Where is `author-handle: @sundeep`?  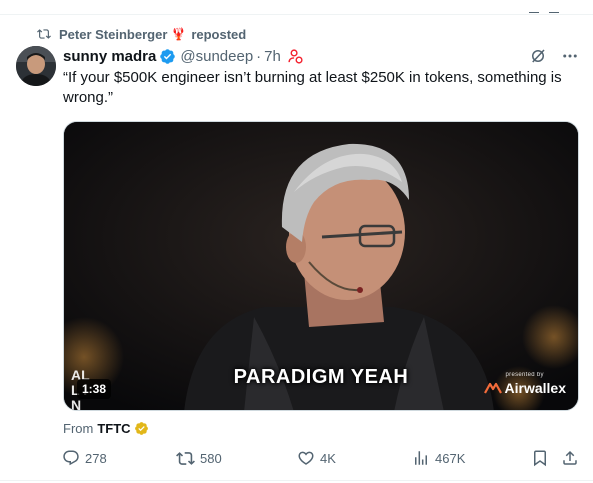 author-handle: @sundeep is located at coordinates (216, 56).